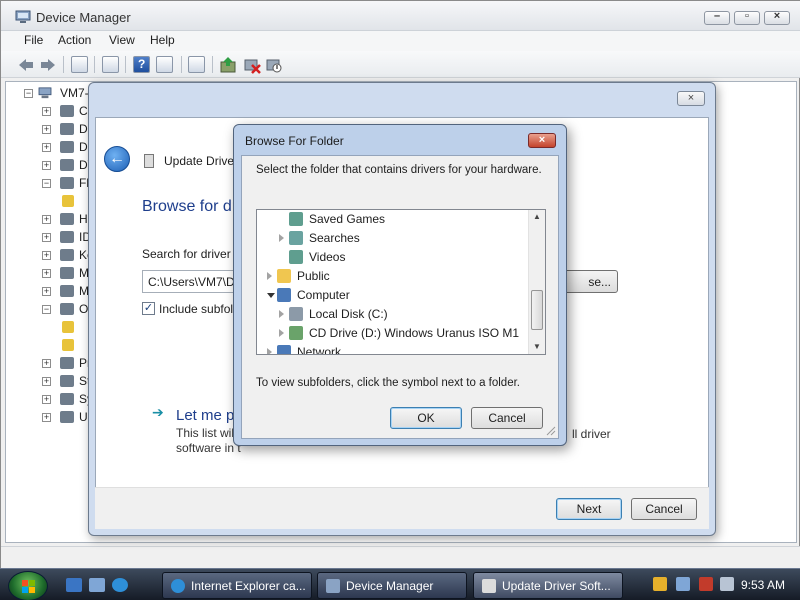 This screenshot has width=800, height=600. Describe the element at coordinates (327, 257) in the screenshot. I see `folder-label: Videos` at that location.